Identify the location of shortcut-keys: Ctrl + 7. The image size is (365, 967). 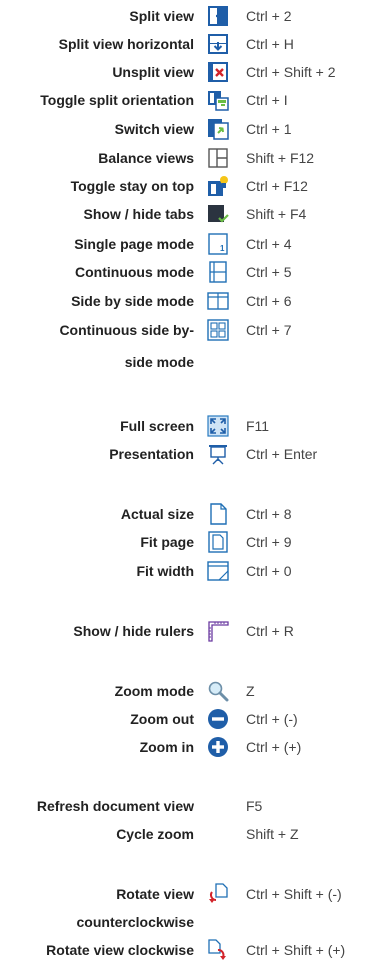
(269, 330).